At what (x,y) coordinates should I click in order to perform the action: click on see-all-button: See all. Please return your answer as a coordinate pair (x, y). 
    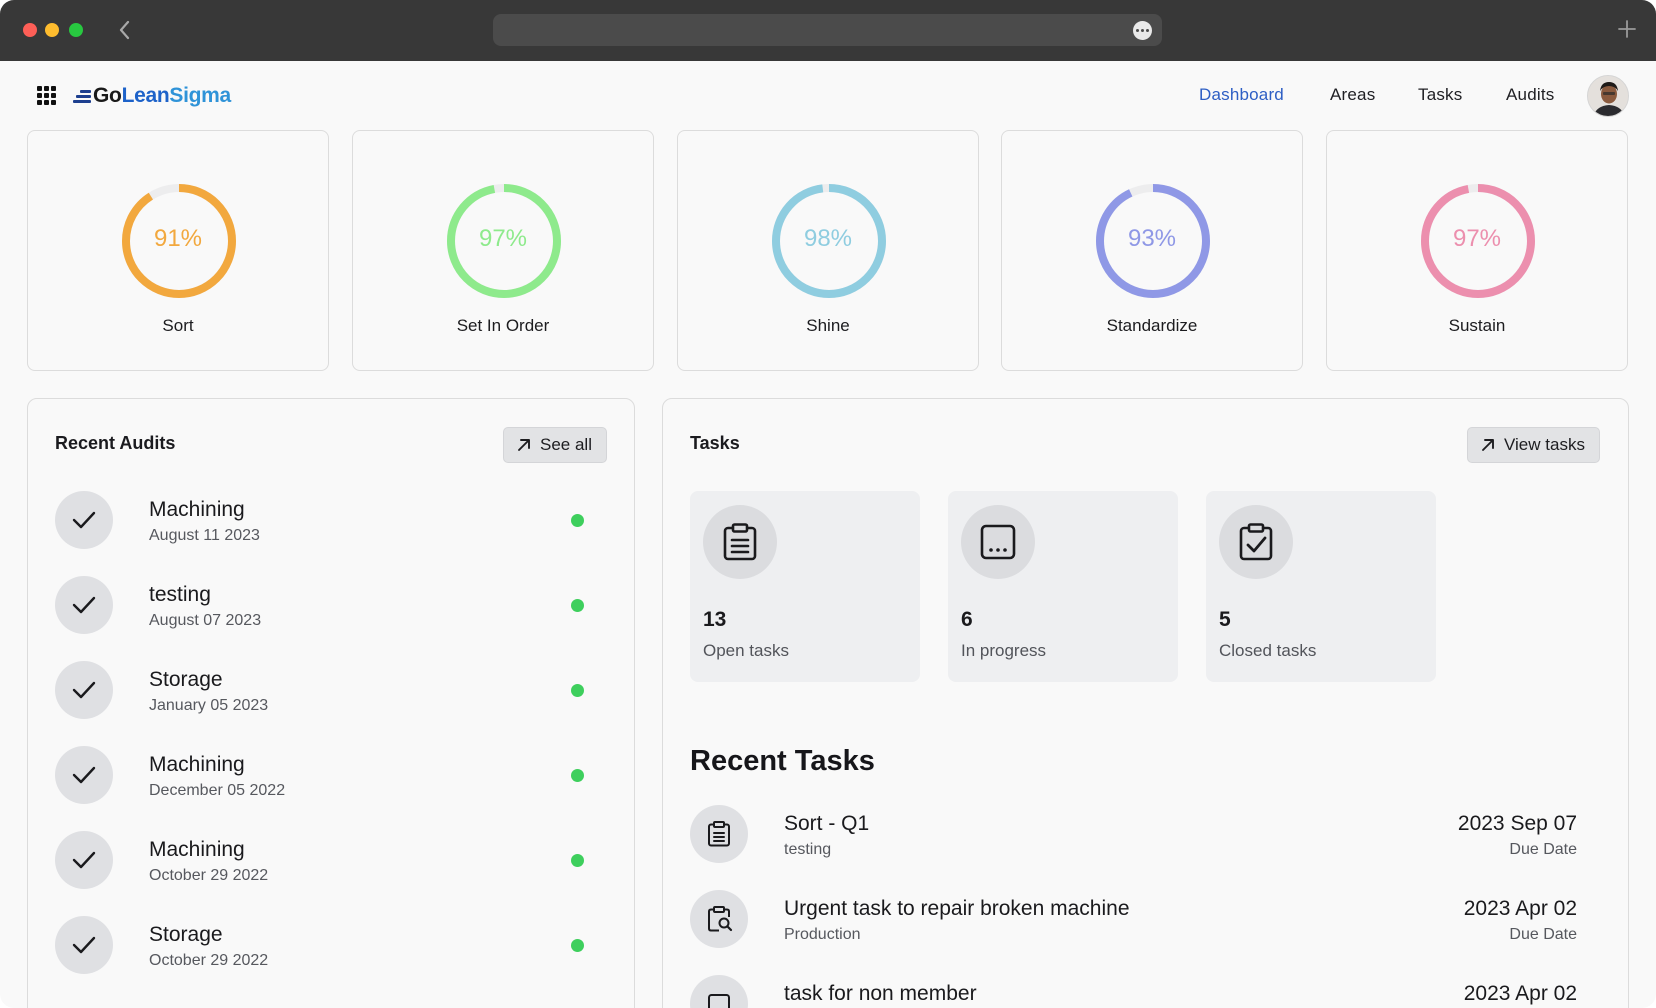
    Looking at the image, I should click on (555, 445).